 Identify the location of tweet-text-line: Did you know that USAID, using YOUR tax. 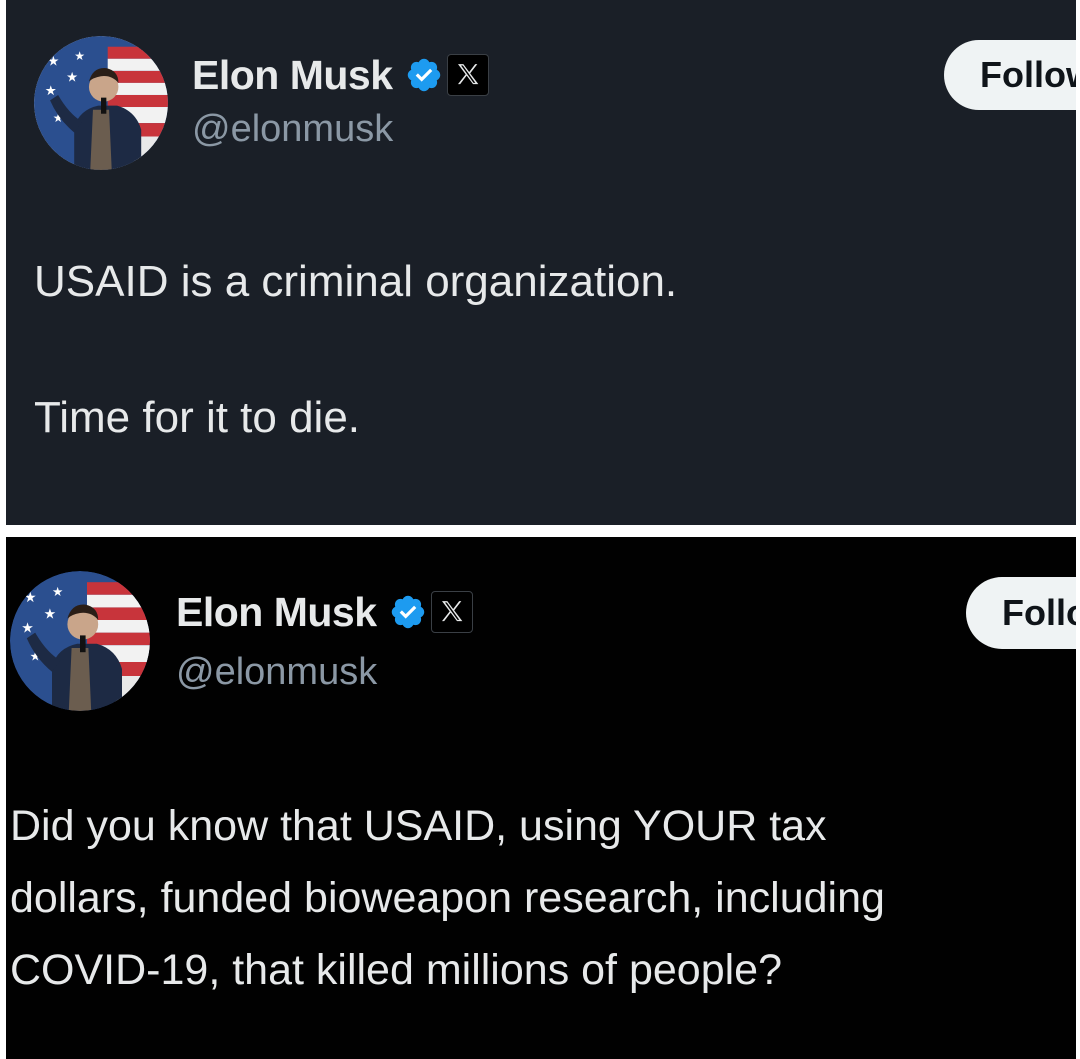
(418, 826).